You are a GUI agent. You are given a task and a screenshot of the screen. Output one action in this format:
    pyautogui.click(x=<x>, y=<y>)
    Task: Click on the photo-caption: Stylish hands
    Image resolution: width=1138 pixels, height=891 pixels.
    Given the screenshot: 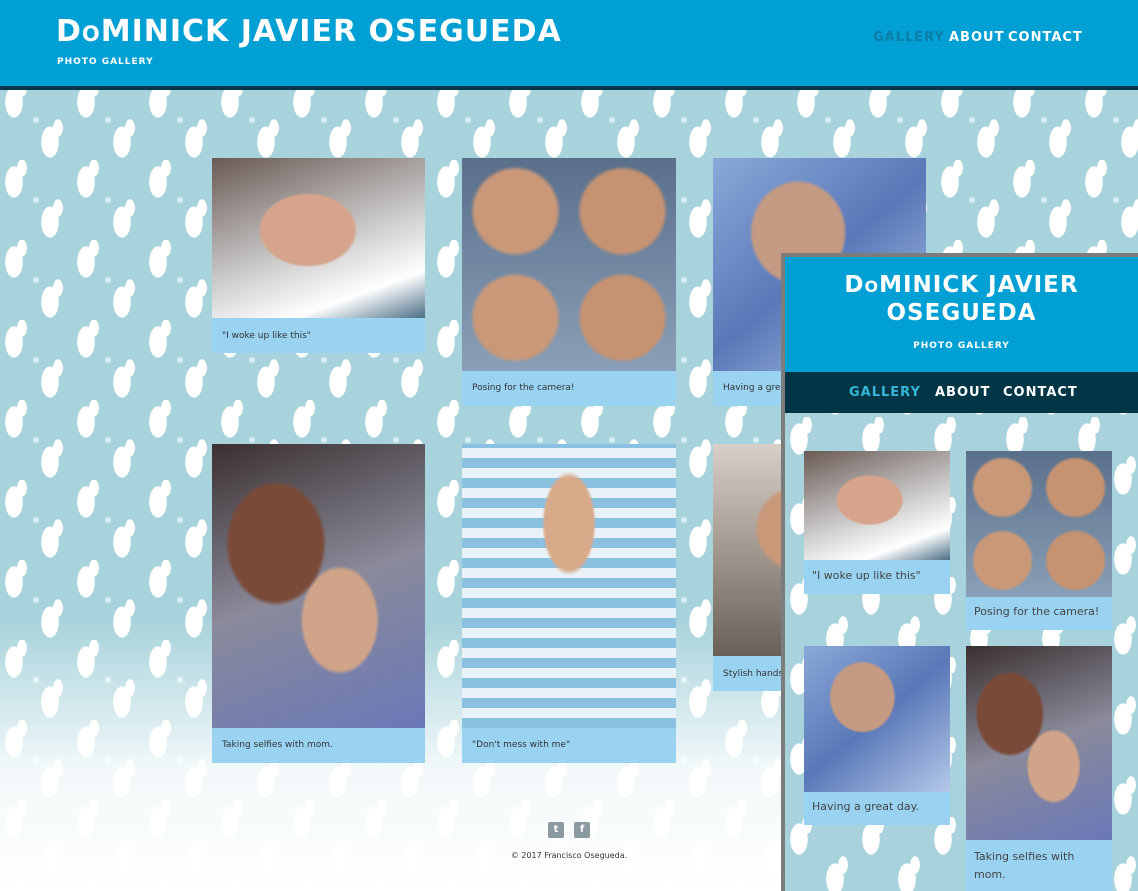 What is the action you would take?
    pyautogui.click(x=753, y=674)
    